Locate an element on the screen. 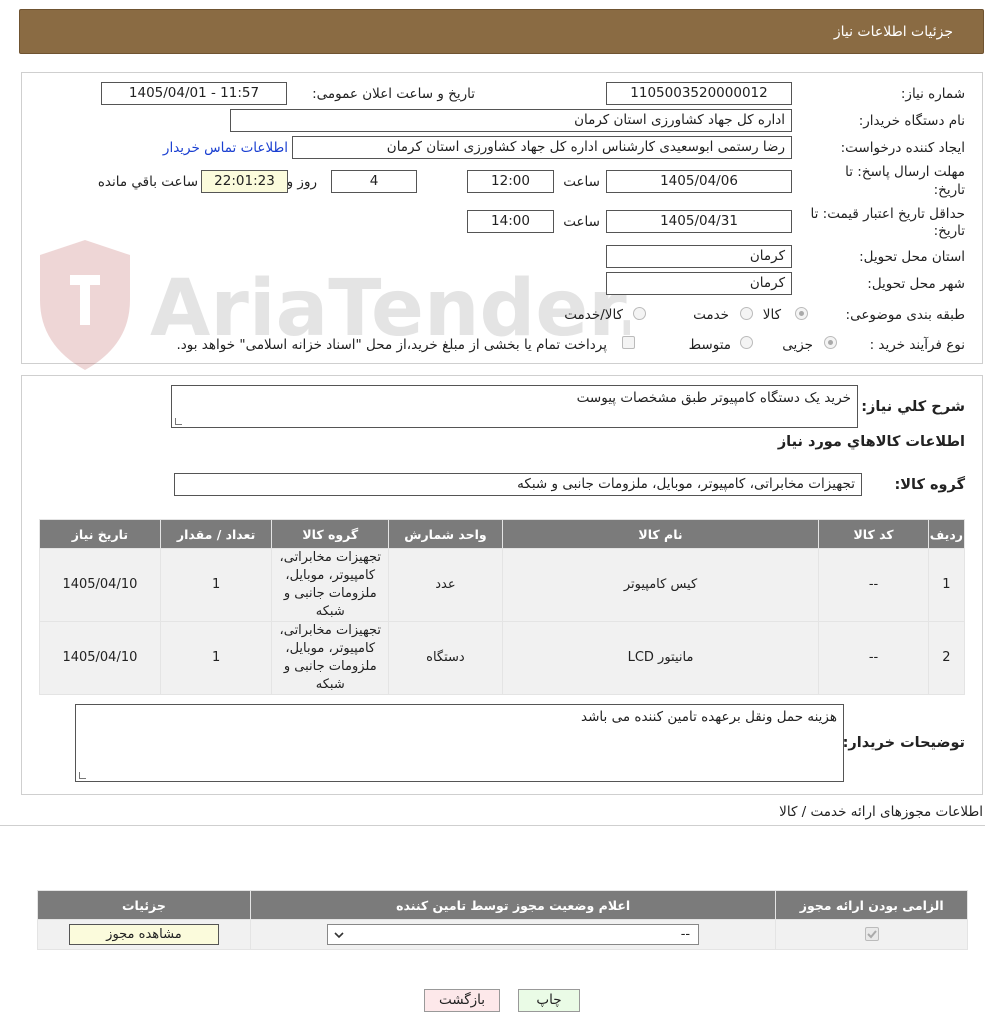 The image size is (985, 1034). col-qty: تعداد / مقدار is located at coordinates (216, 534).